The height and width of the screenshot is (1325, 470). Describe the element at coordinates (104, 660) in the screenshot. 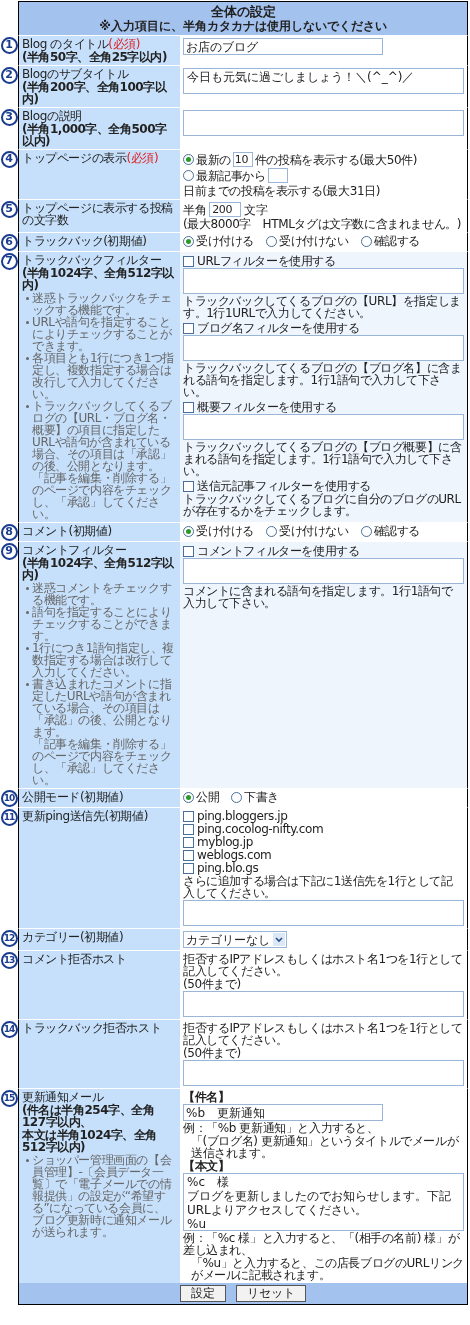

I see `help-text: 1行につき1語句指定し、複数指定する場合は改行して入力してください。` at that location.